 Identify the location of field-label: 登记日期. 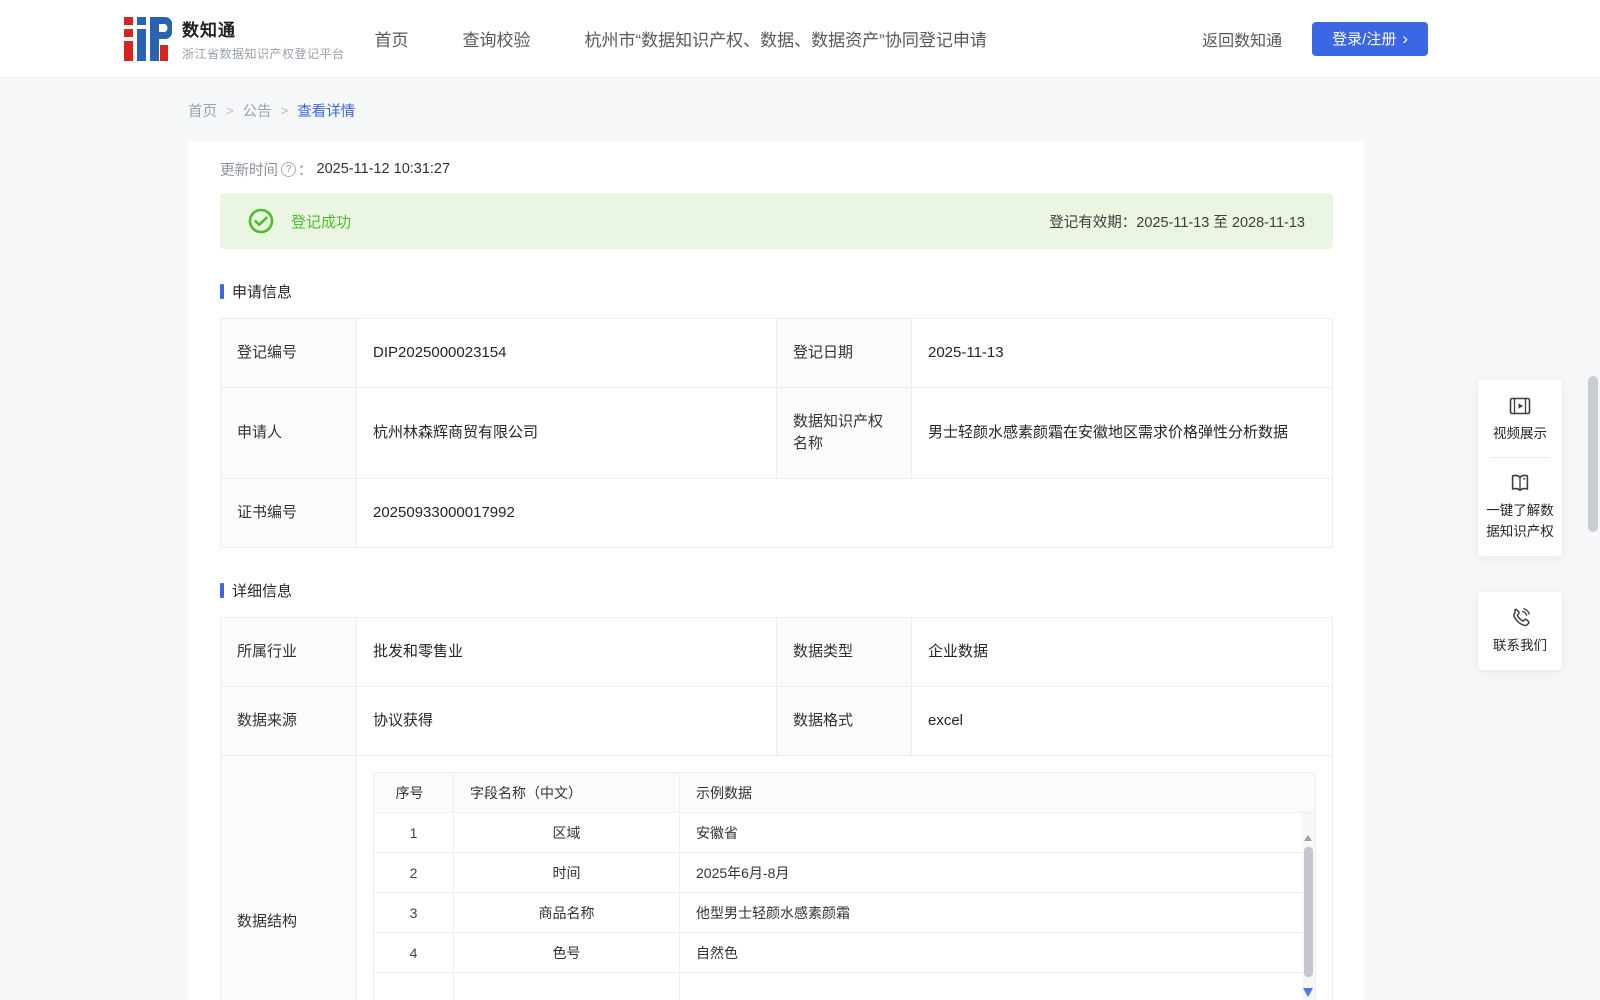
(844, 353).